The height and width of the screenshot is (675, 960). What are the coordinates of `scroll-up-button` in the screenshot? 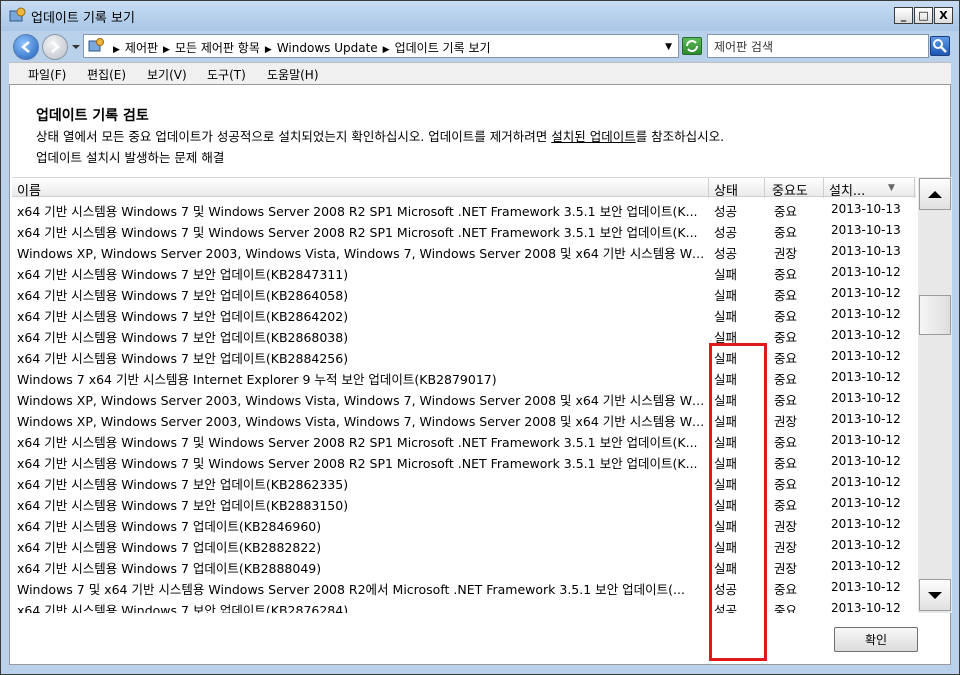 It's located at (935, 194).